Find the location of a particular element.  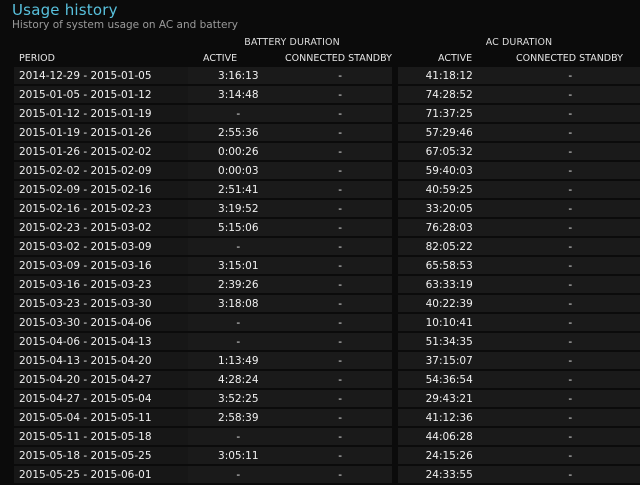

period-cell: 2015-03-02 - 2015-03-09 is located at coordinates (101, 246).